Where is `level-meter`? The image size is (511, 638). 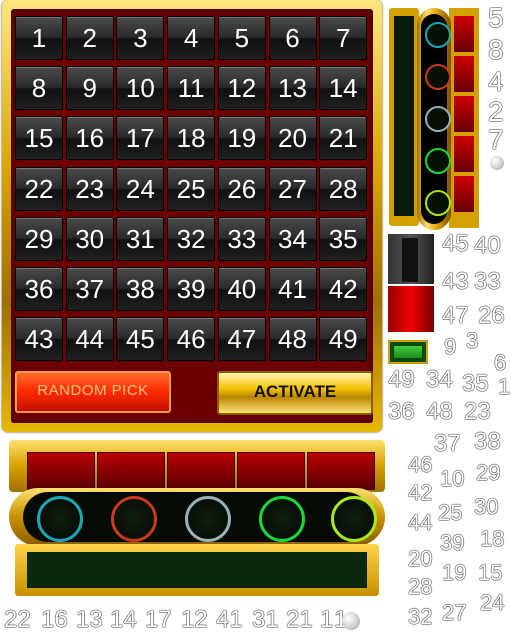
level-meter is located at coordinates (411, 284).